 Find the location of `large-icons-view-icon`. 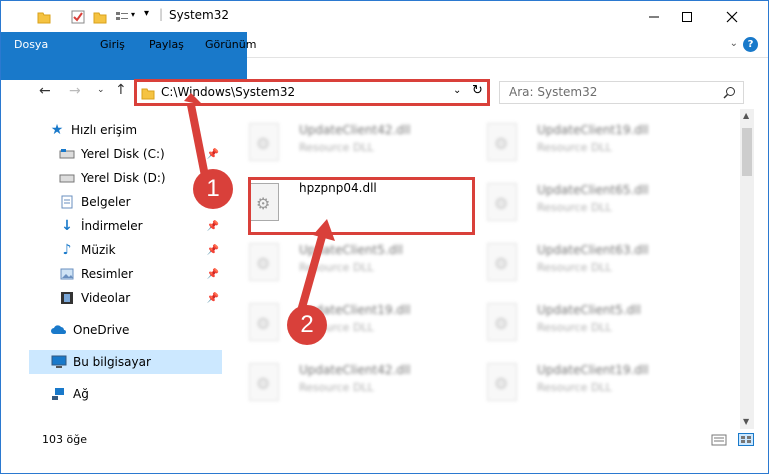

large-icons-view-icon is located at coordinates (746, 439).